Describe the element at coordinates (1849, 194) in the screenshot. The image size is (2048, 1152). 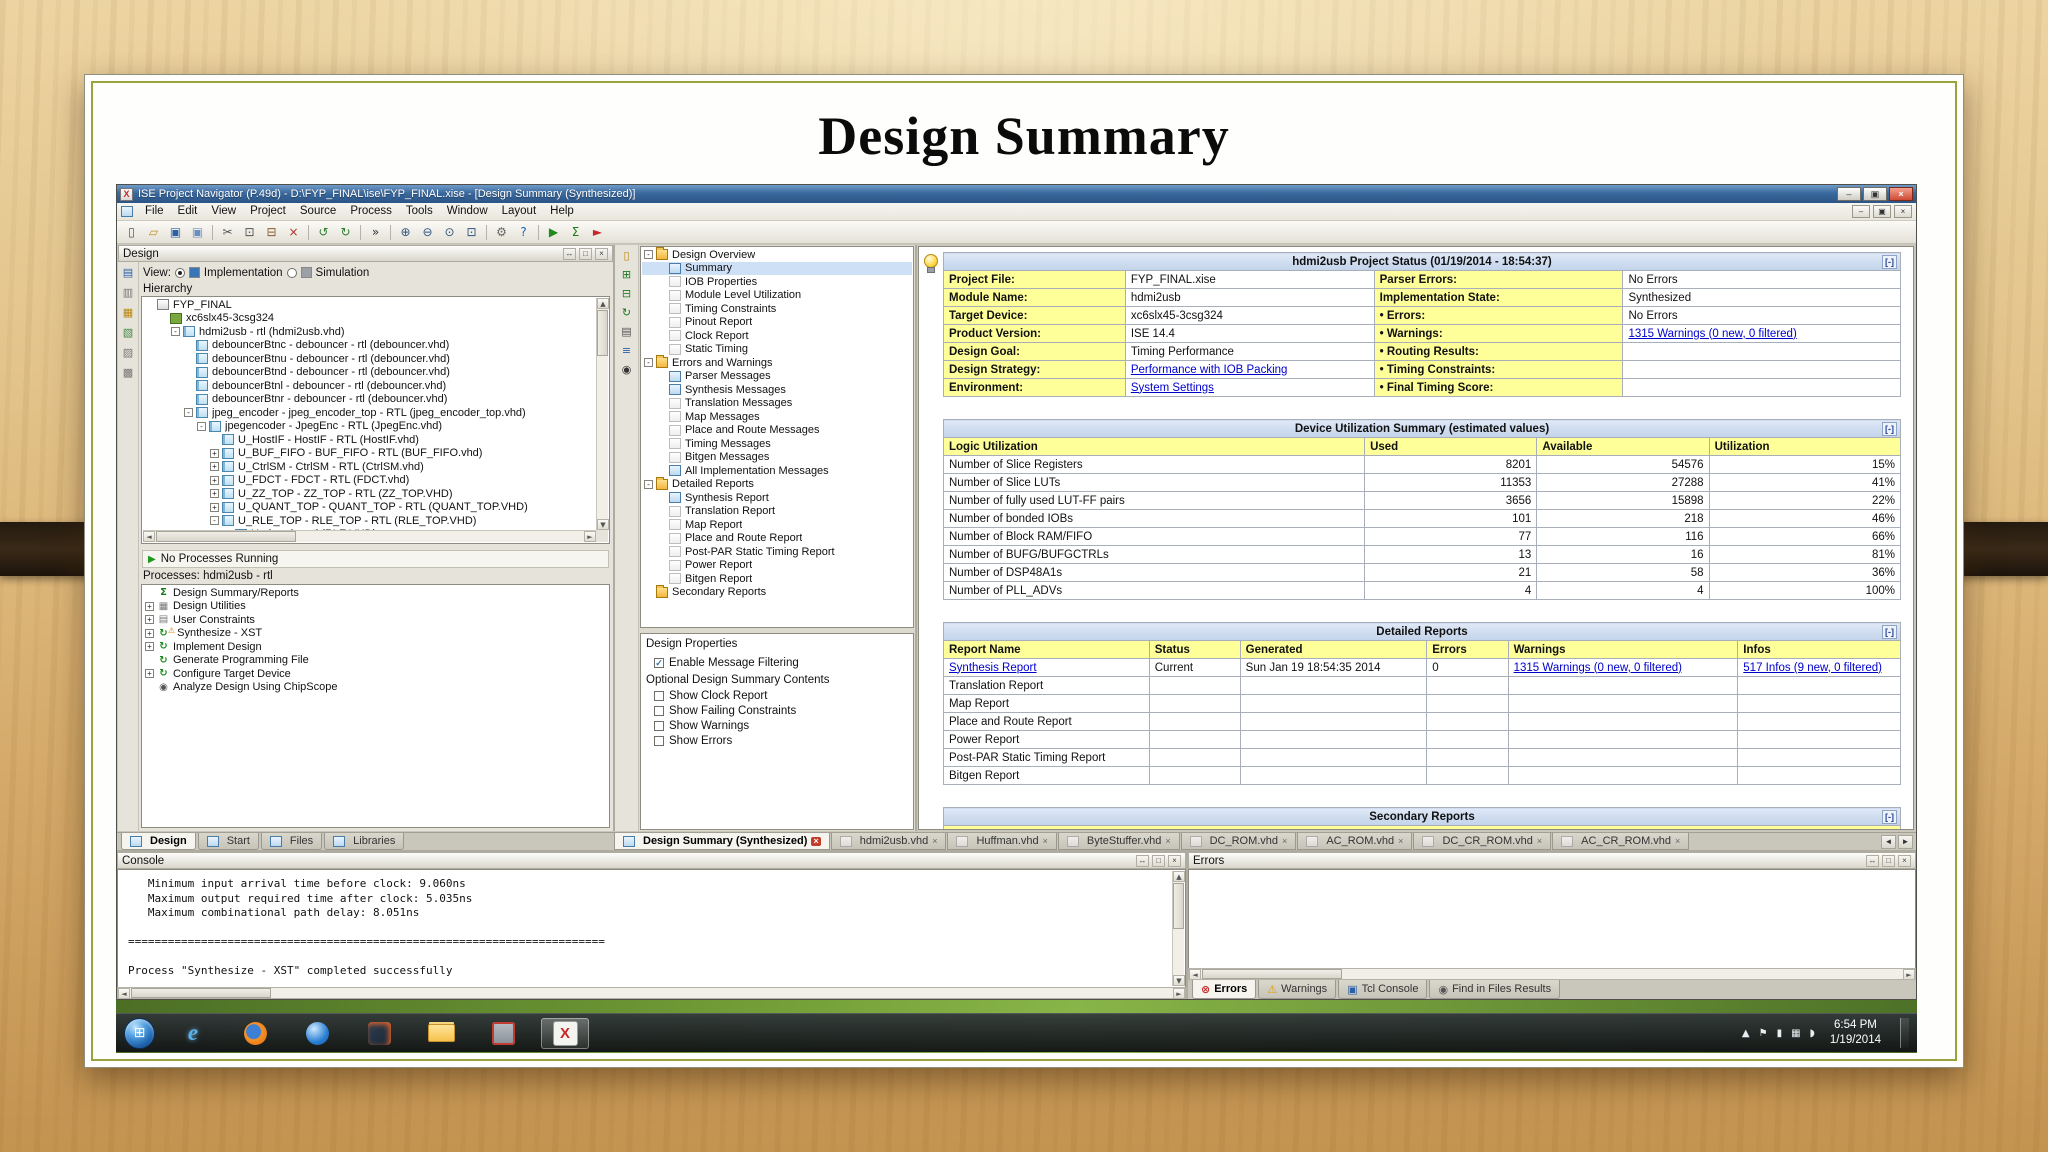
I see `minimize-button: –` at that location.